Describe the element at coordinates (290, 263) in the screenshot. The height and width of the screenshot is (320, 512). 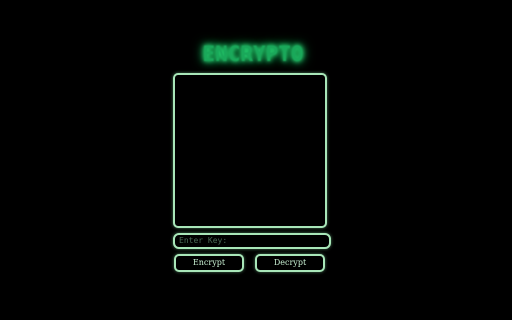
I see `decrypt-button: Decrypt` at that location.